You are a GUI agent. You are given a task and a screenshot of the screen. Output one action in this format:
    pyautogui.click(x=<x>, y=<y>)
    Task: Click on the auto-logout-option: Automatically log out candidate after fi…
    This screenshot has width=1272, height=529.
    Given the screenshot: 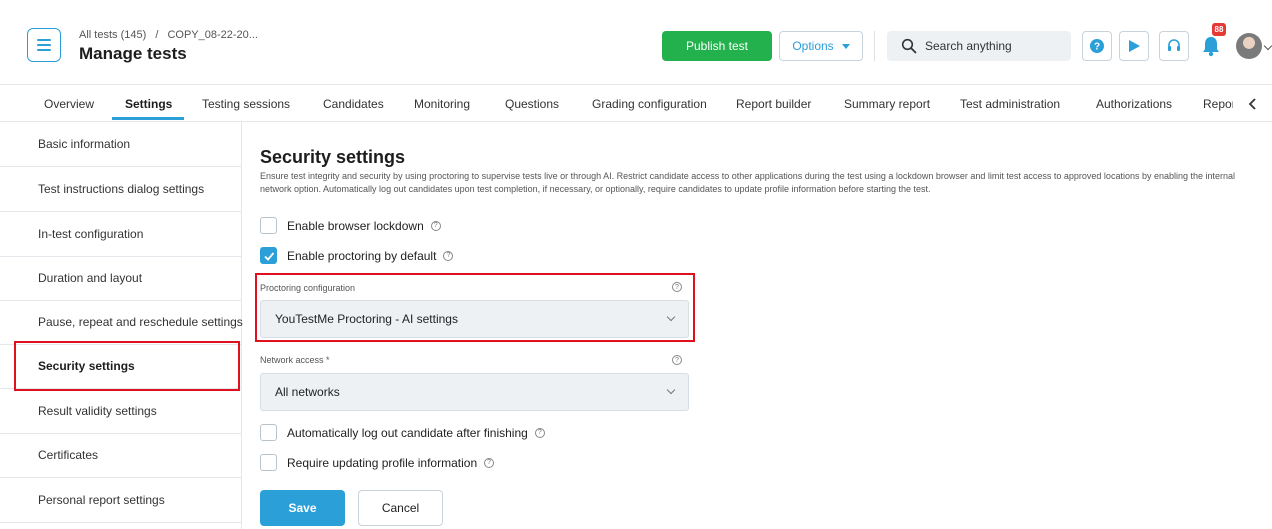 What is the action you would take?
    pyautogui.click(x=402, y=432)
    